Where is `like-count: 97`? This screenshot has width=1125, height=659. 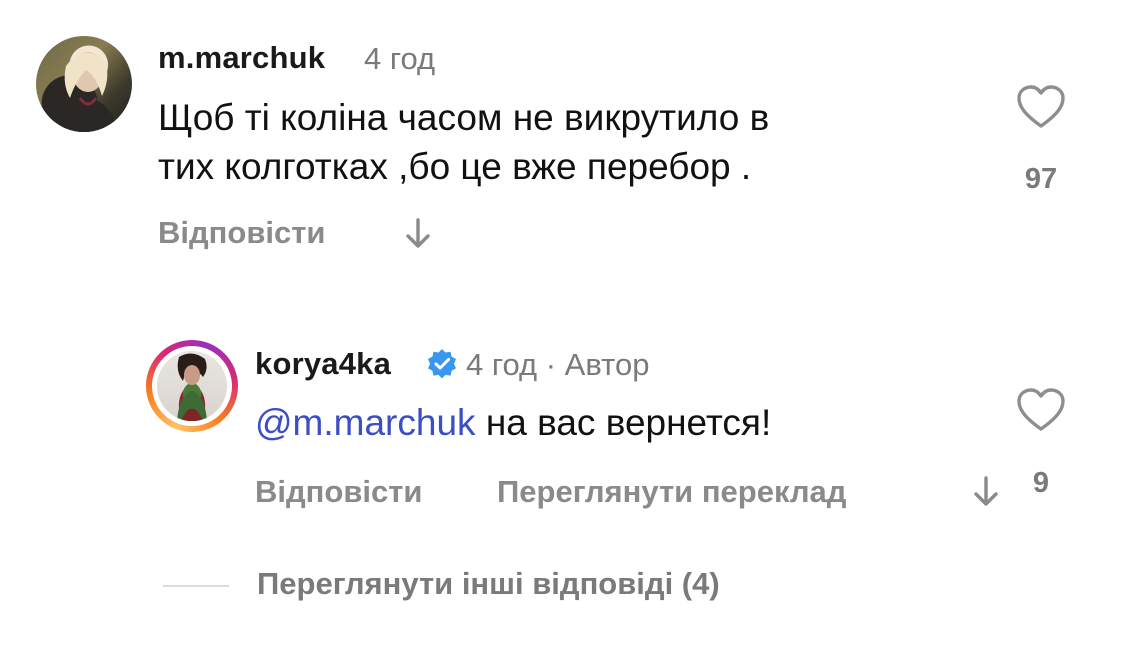
like-count: 97 is located at coordinates (1041, 179).